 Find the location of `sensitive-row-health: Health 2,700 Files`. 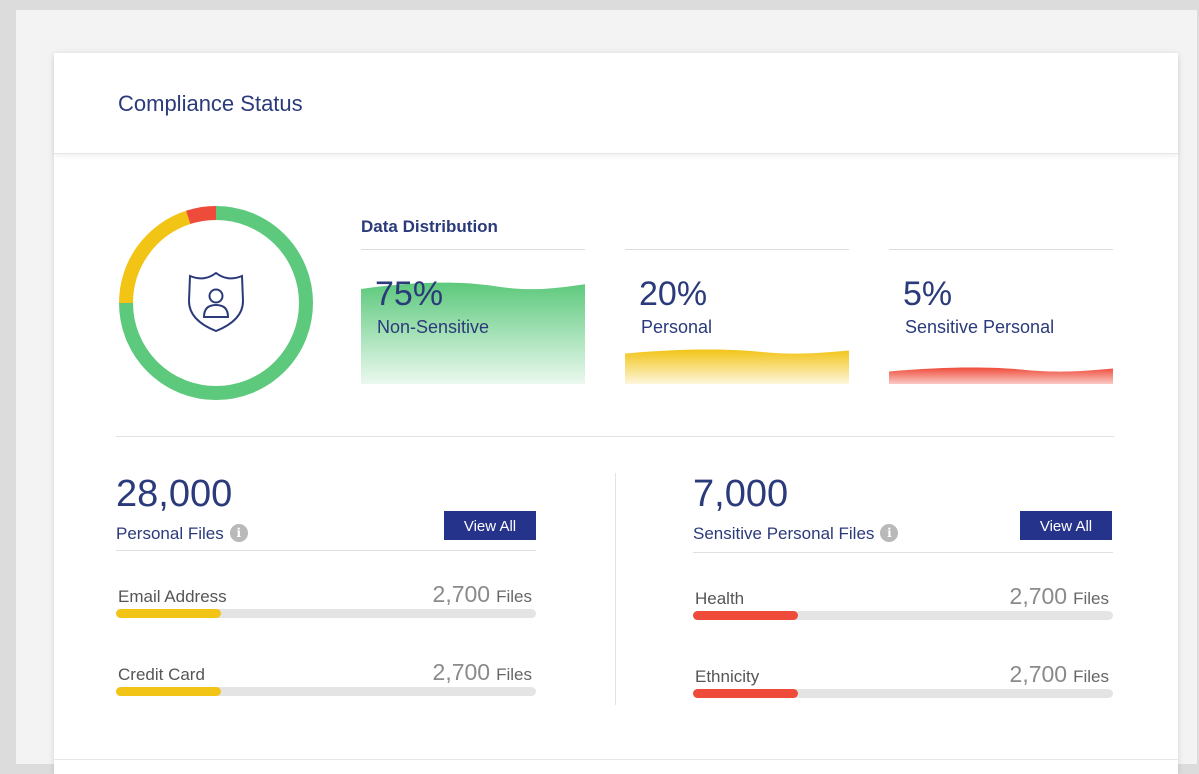

sensitive-row-health: Health 2,700 Files is located at coordinates (903, 606).